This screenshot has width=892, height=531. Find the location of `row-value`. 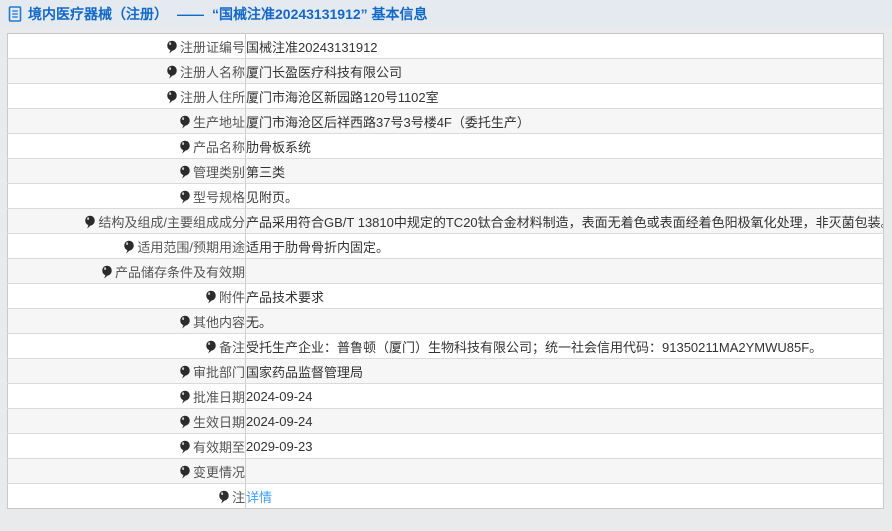

row-value is located at coordinates (564, 271).